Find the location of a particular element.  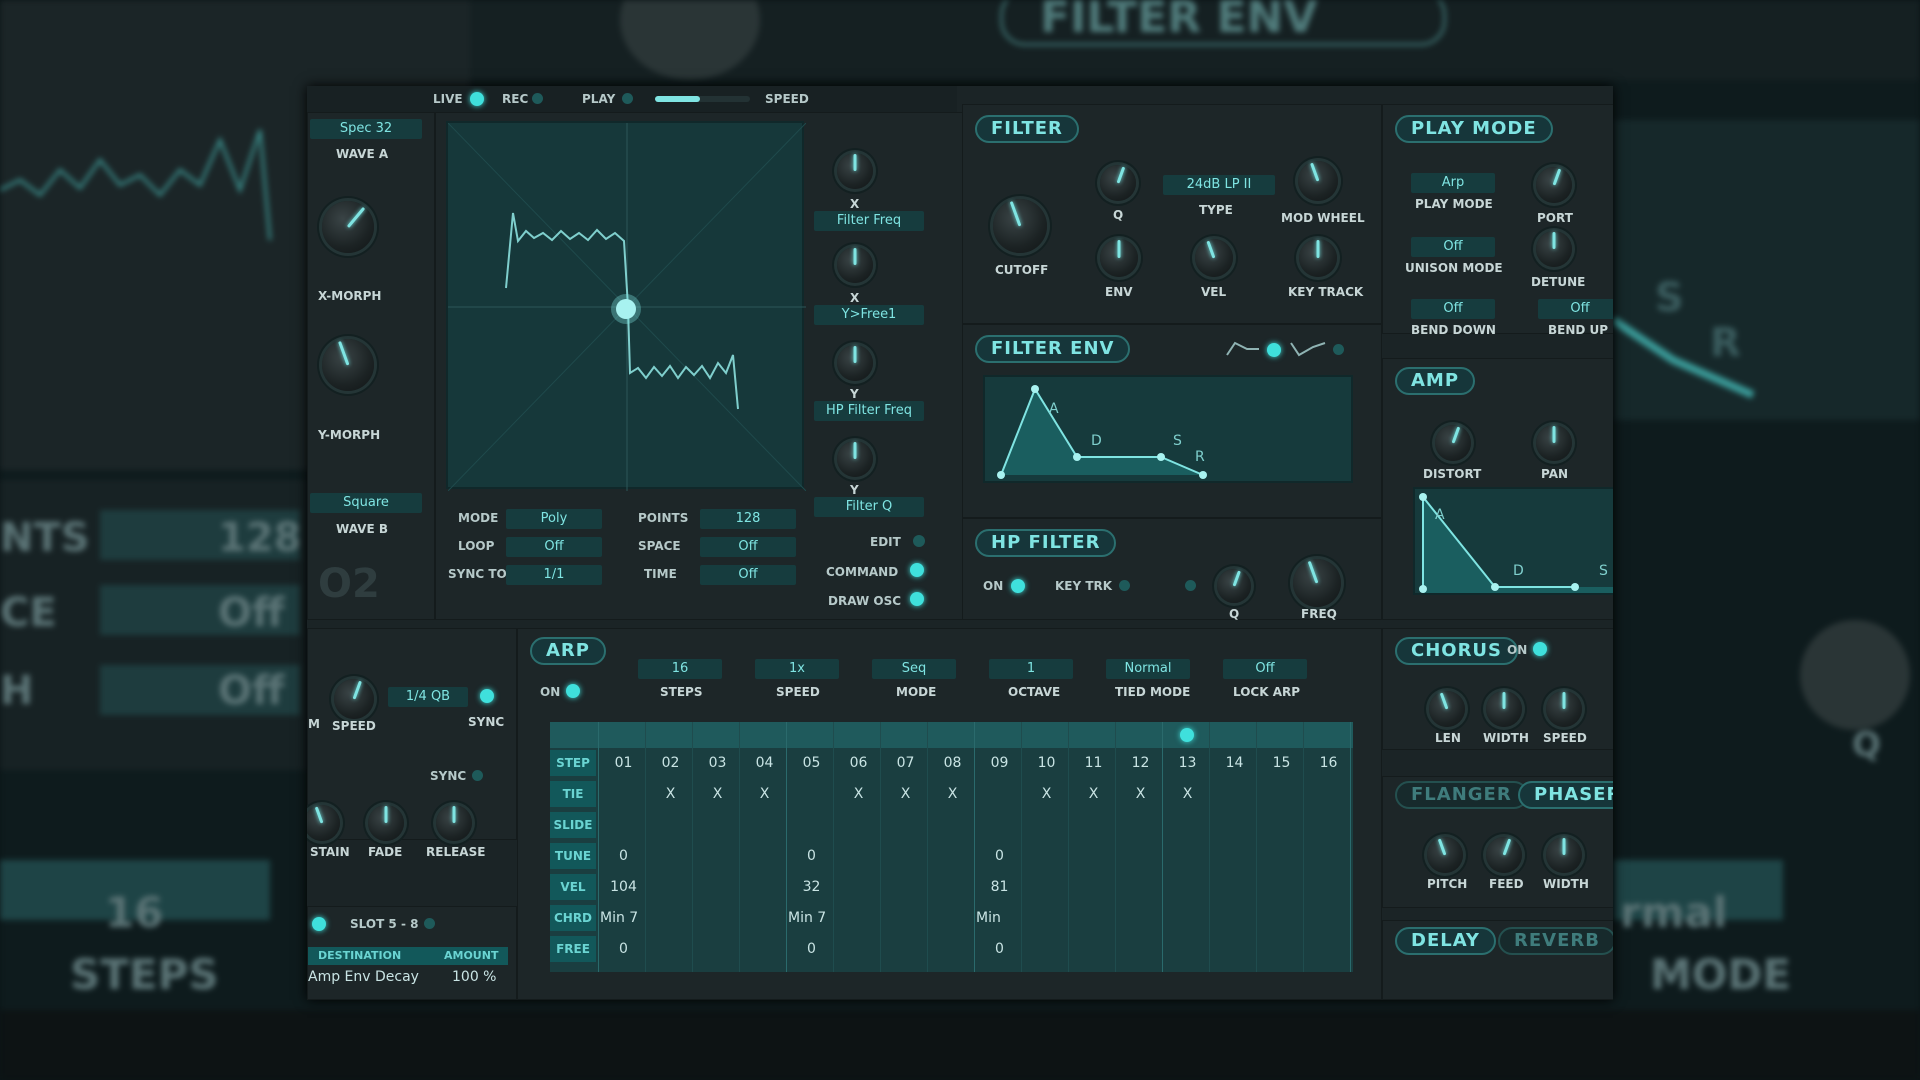

hp-q-knob is located at coordinates (1234, 586).